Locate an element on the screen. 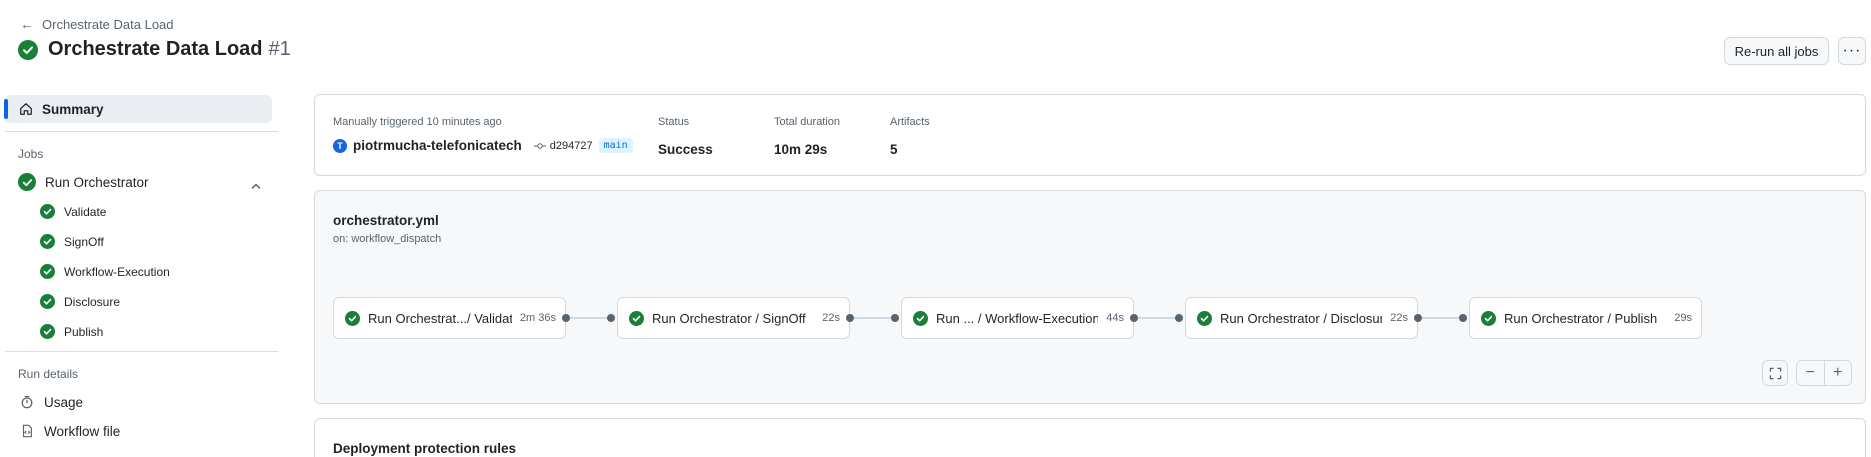  graph-job-disclosure: Run Orchestrator / Disclosure 22s is located at coordinates (1301, 318).